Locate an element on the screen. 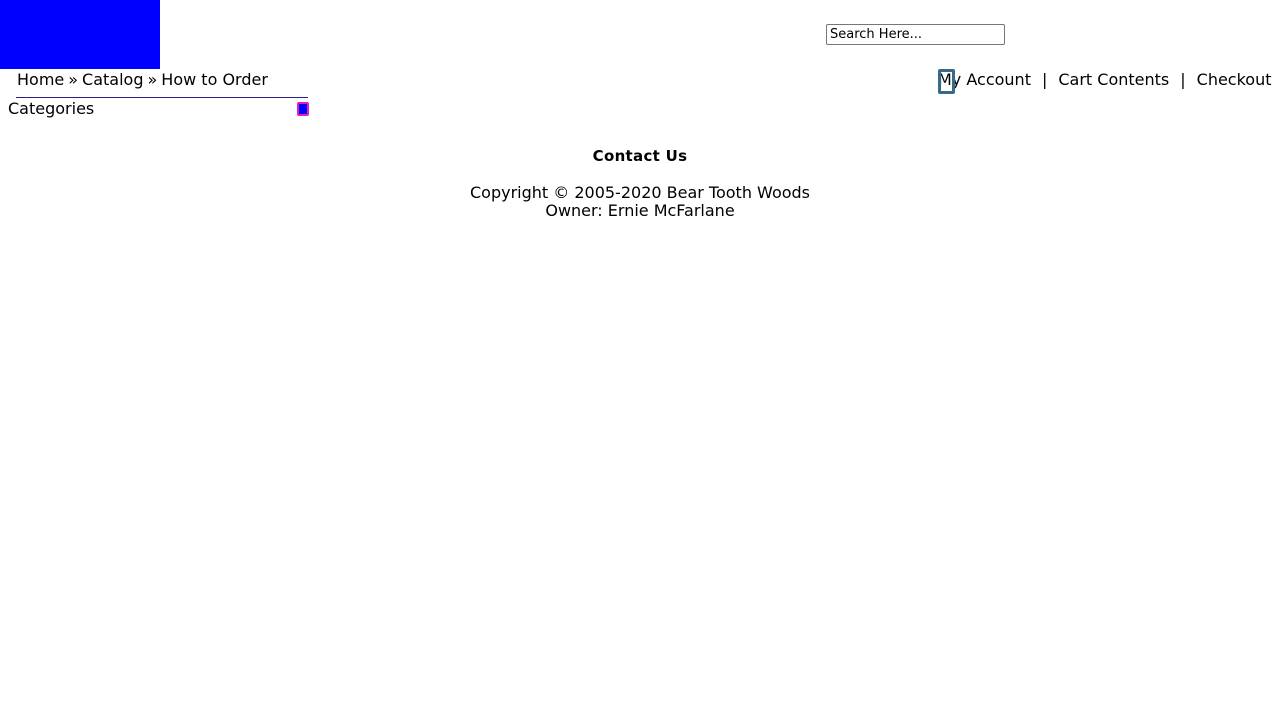 This screenshot has width=1280, height=720. store-logo is located at coordinates (80, 34).